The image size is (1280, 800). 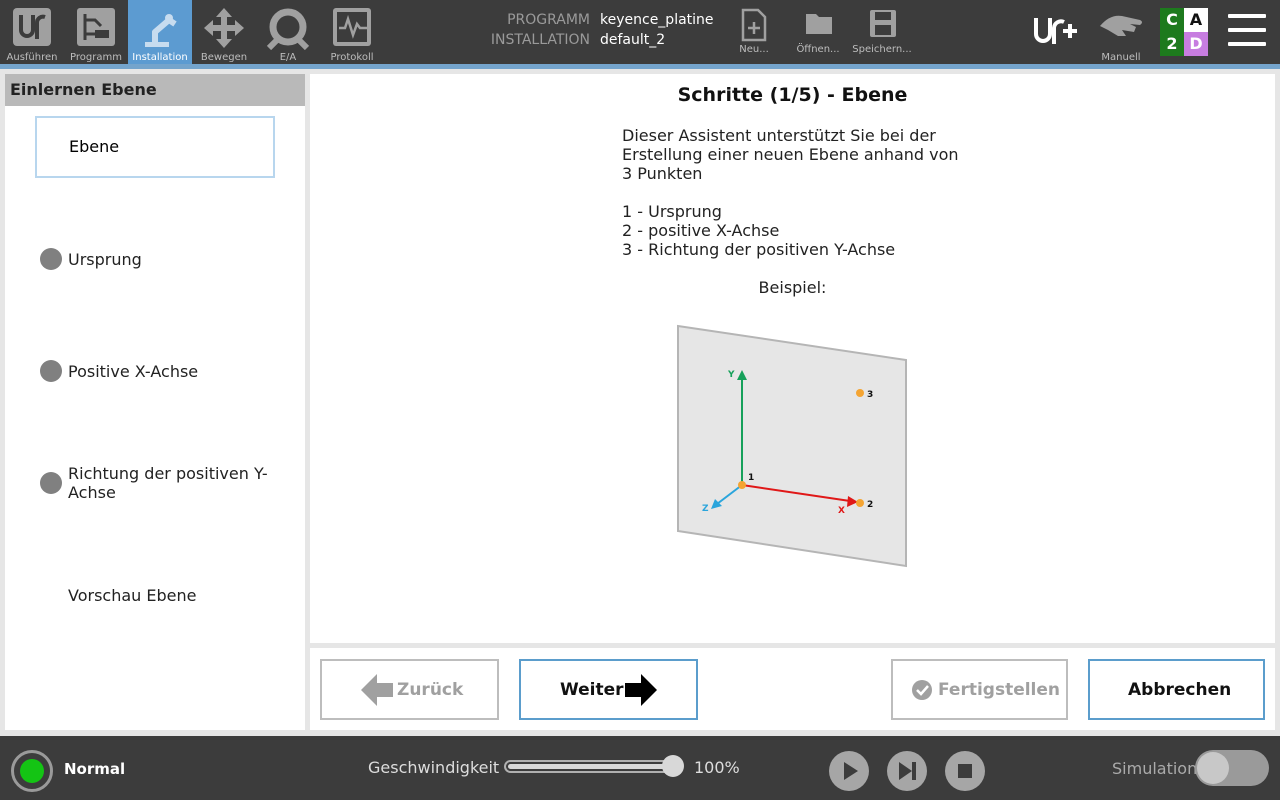 I want to click on cad-c: C, so click(x=1172, y=20).